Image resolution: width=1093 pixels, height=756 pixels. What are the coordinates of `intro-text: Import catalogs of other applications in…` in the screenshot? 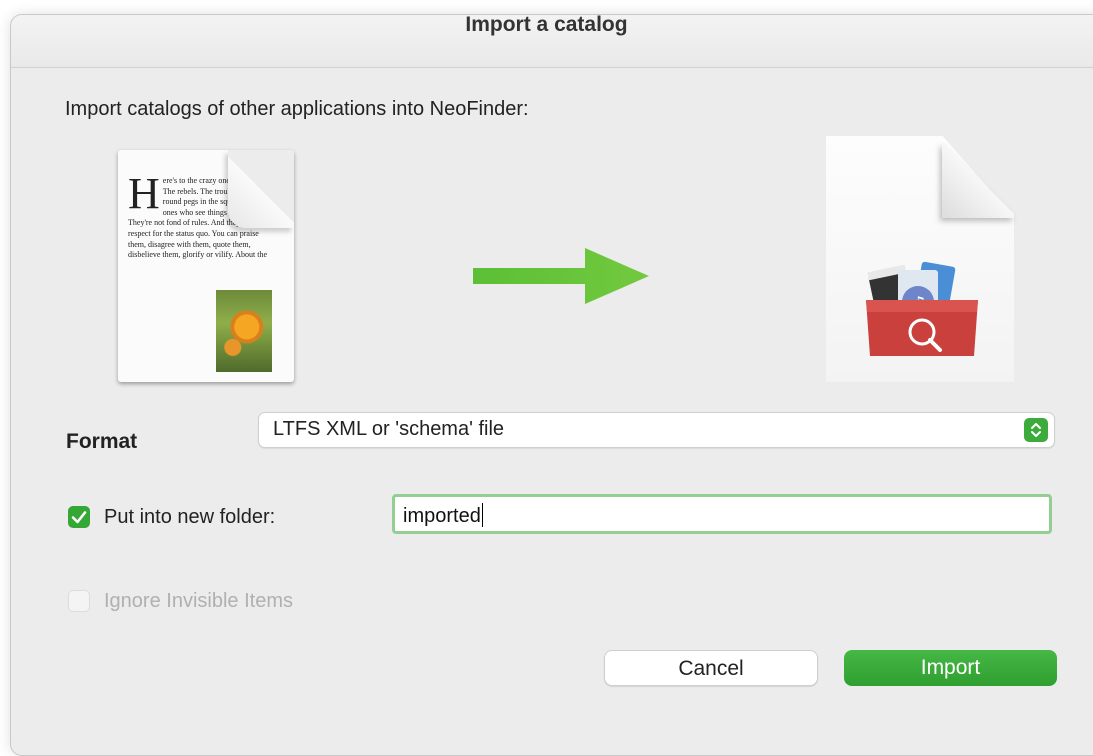 It's located at (297, 109).